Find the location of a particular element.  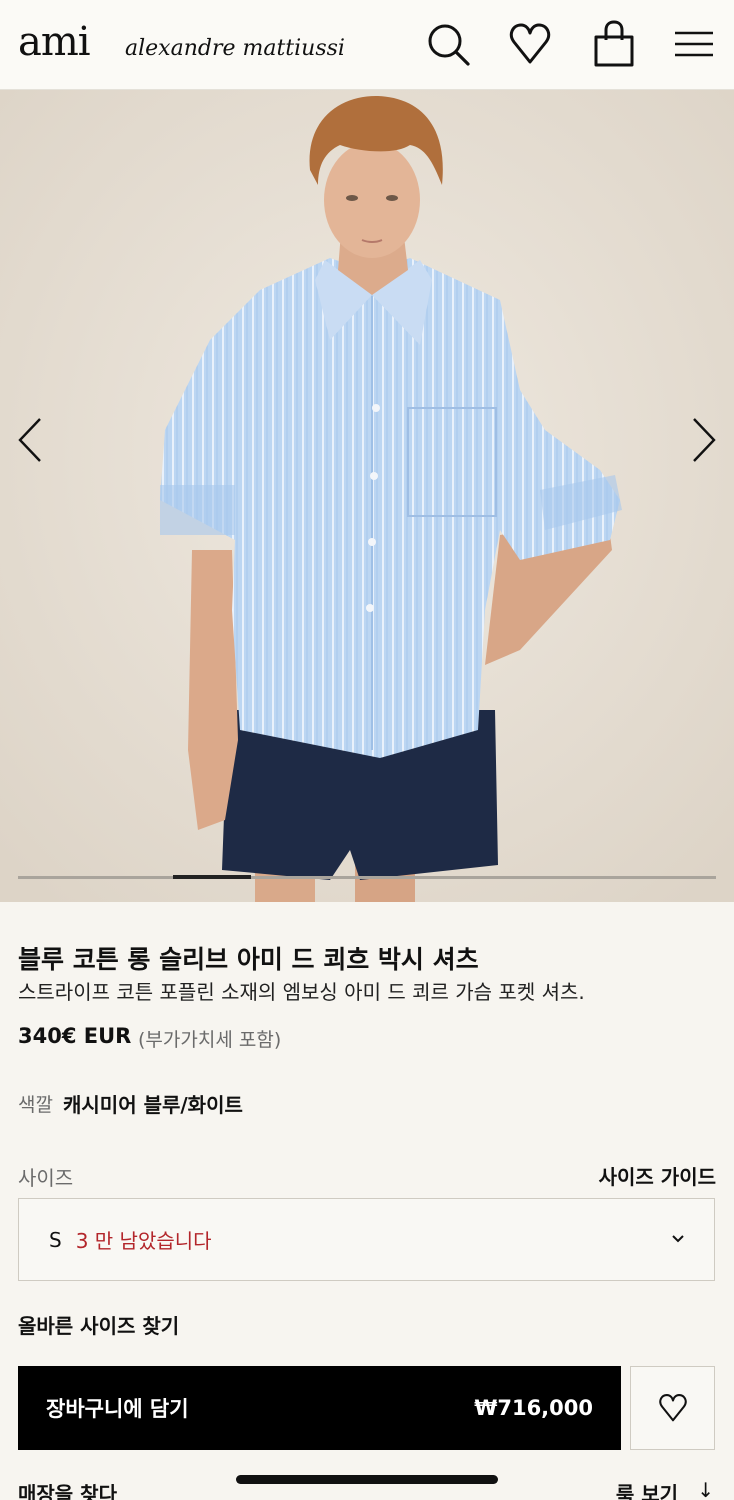

gallery-next-button is located at coordinates (703, 440).